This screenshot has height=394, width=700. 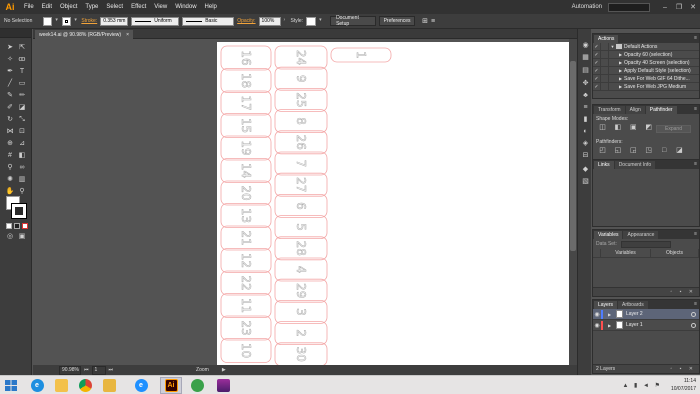 What do you see at coordinates (585, 57) in the screenshot?
I see `graphic-styles-icon: ▦` at bounding box center [585, 57].